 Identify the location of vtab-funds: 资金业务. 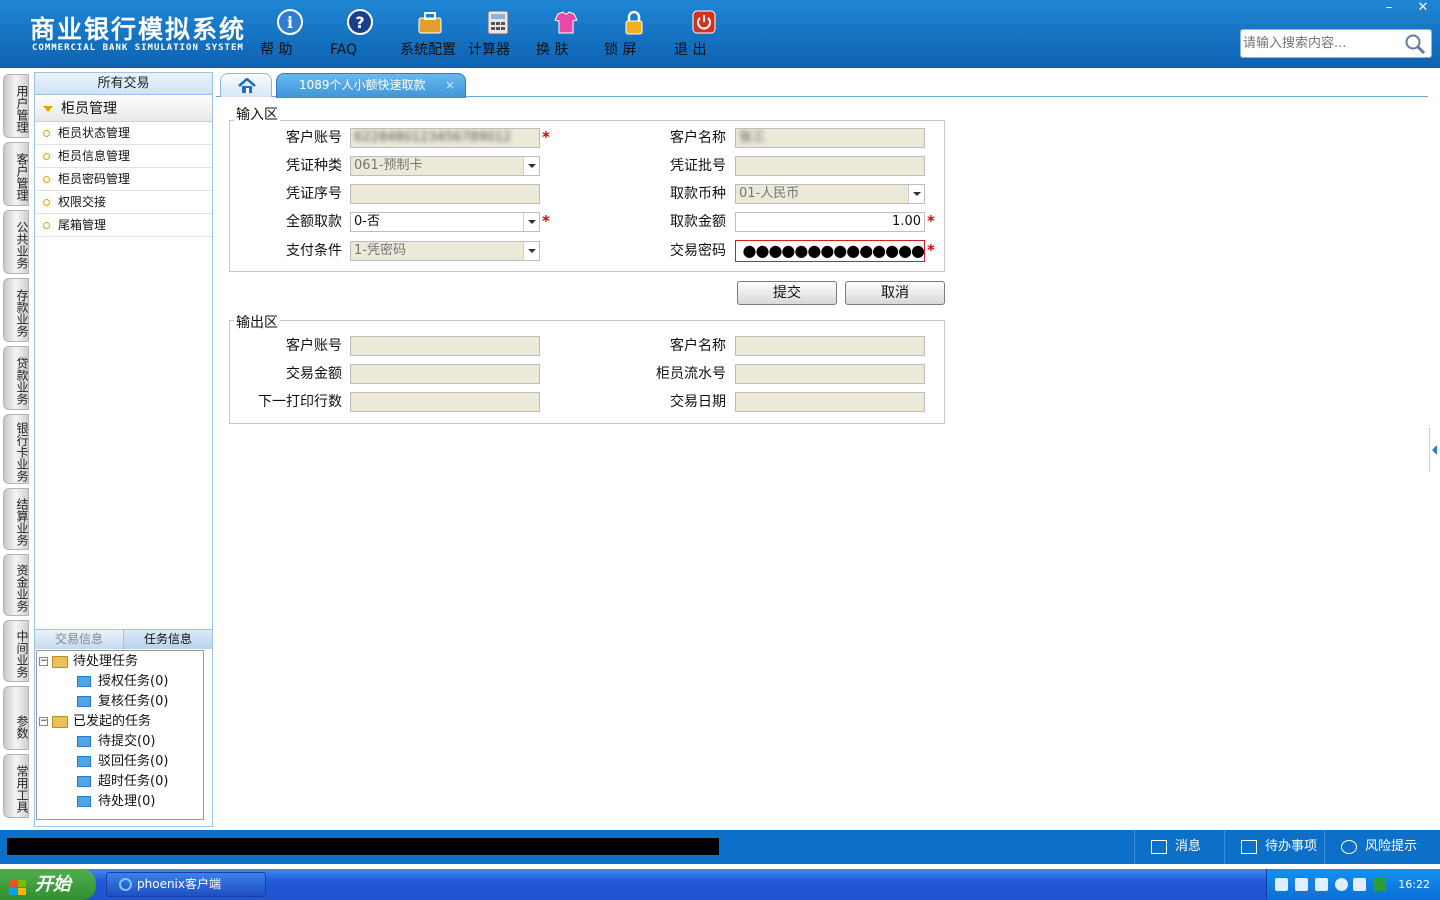
(16, 585).